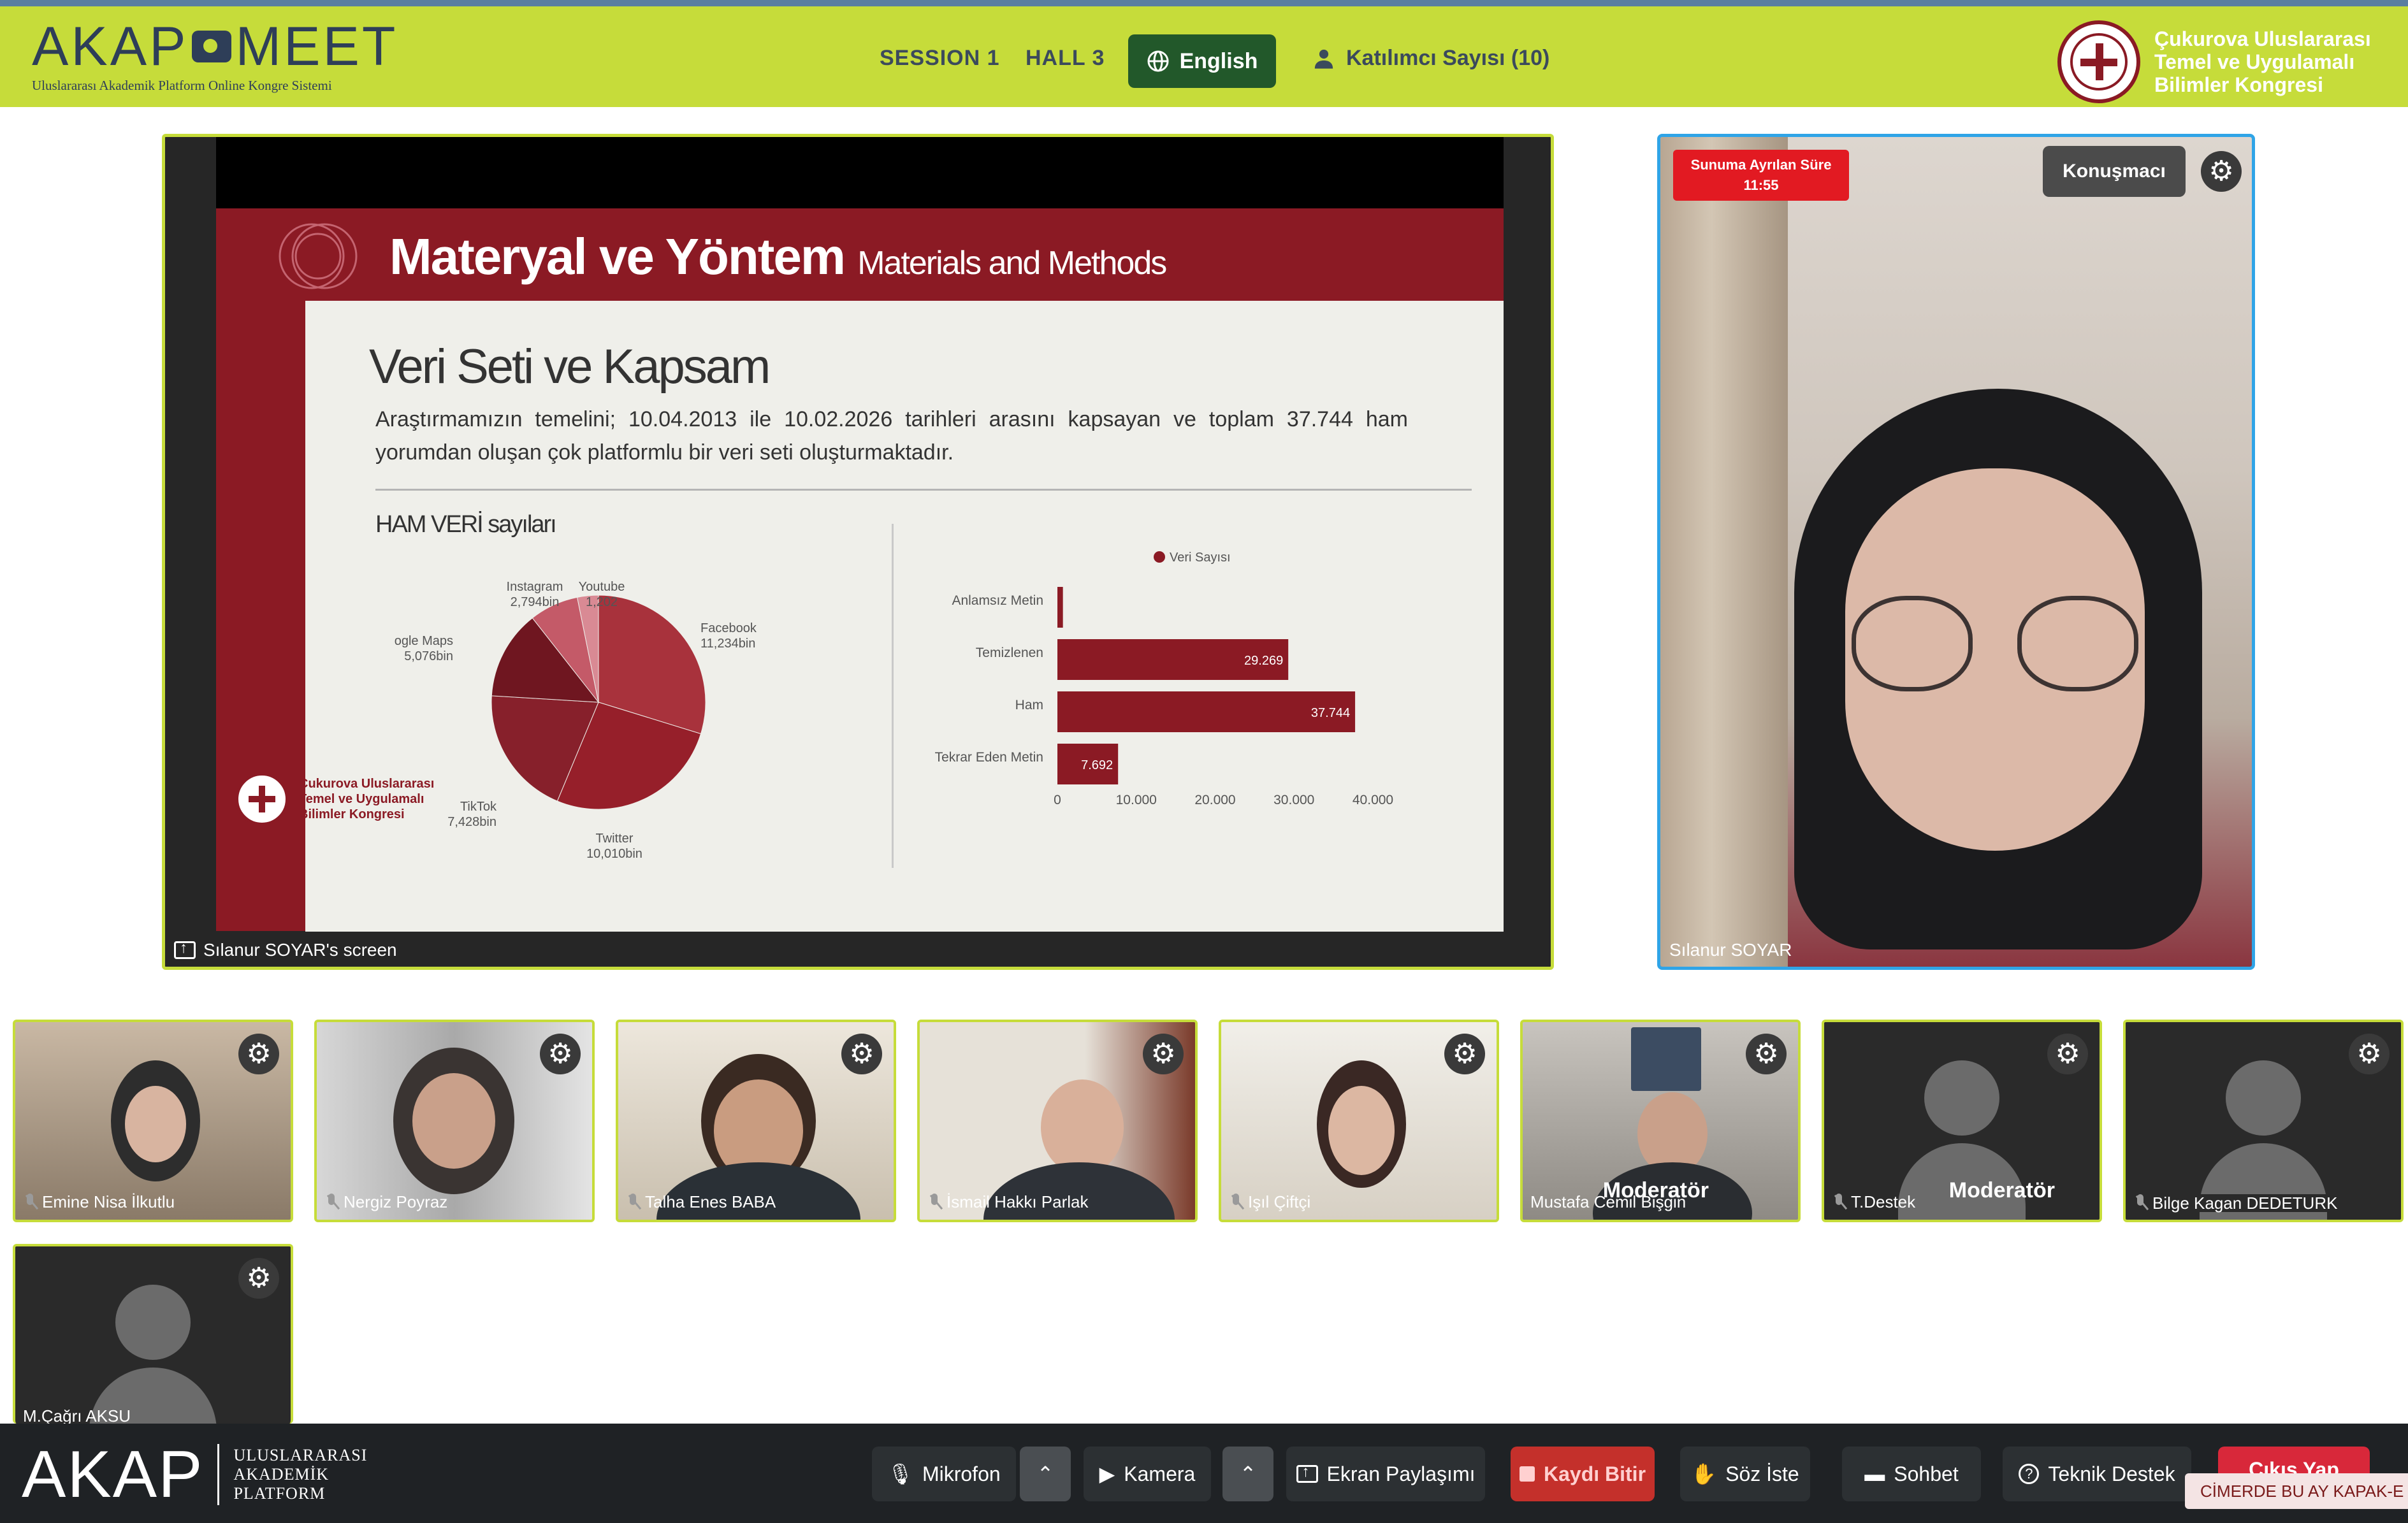 This screenshot has height=1523, width=2408. Describe the element at coordinates (1912, 1474) in the screenshot. I see `chat-button: ▬ Sohbet` at that location.